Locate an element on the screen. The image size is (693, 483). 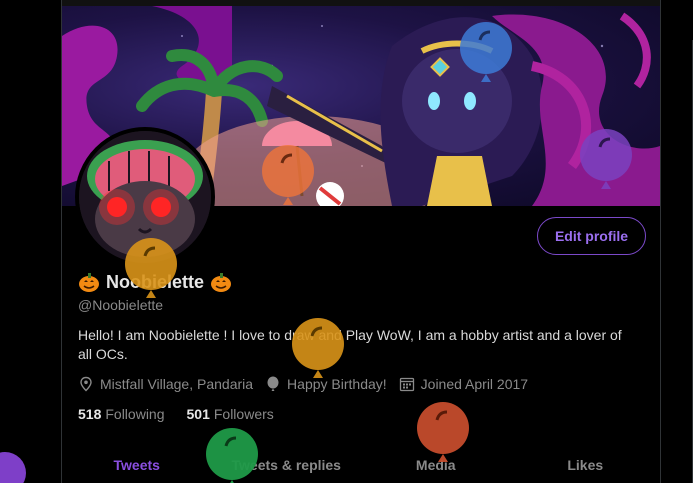
location-icon is located at coordinates (86, 384).